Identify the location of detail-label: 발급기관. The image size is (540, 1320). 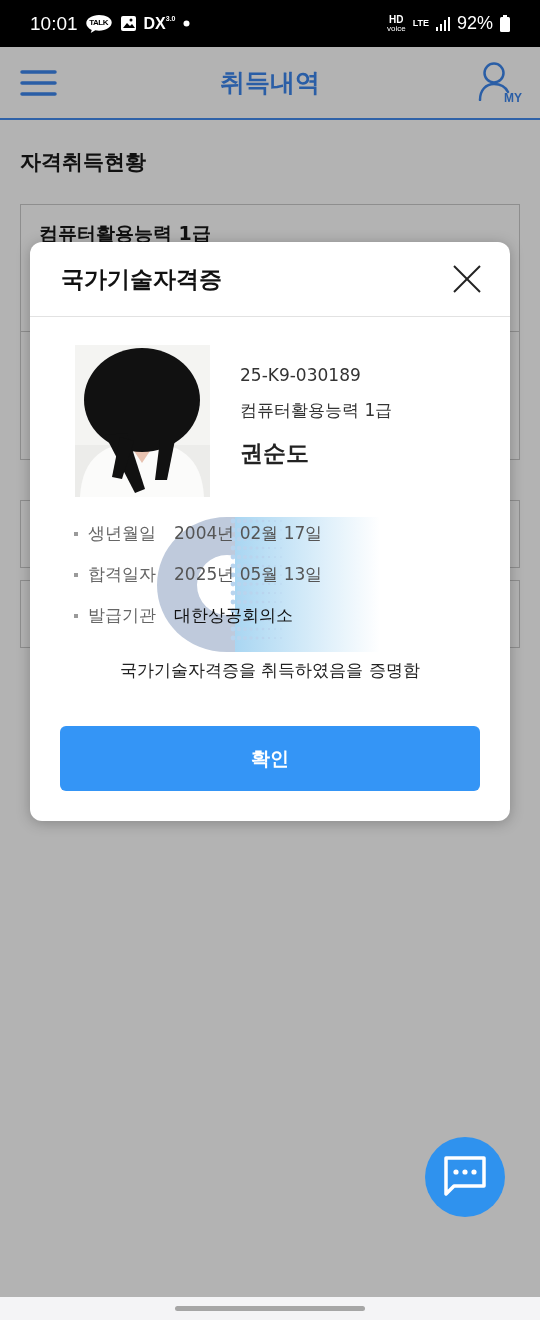
(122, 615).